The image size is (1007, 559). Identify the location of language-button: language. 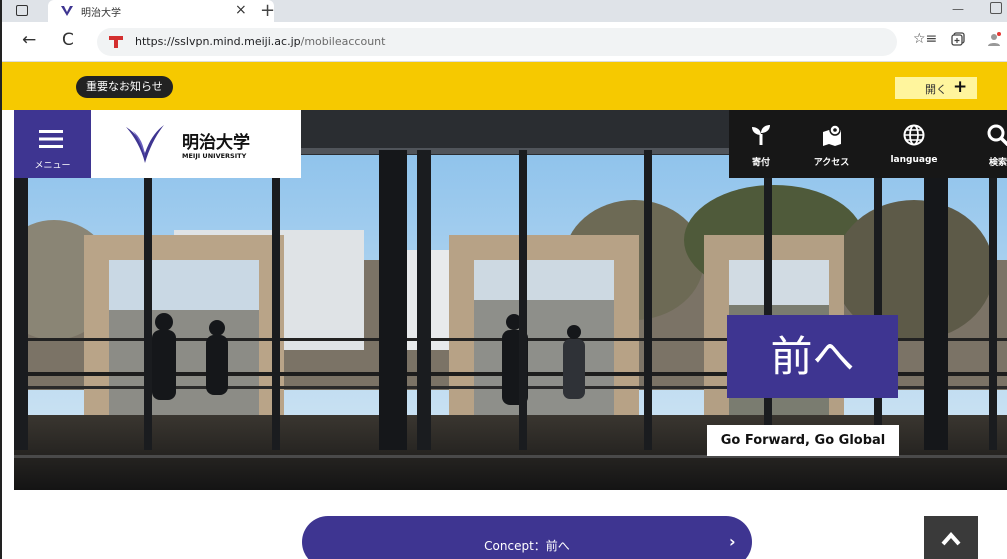
(914, 144).